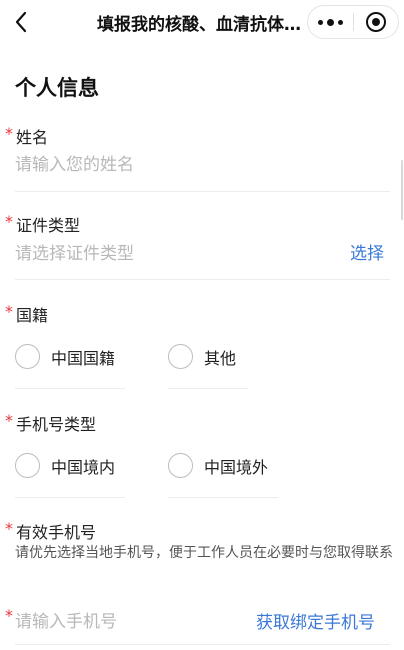 Image resolution: width=404 pixels, height=650 pixels. Describe the element at coordinates (367, 251) in the screenshot. I see `id-type-select-button: 选择` at that location.